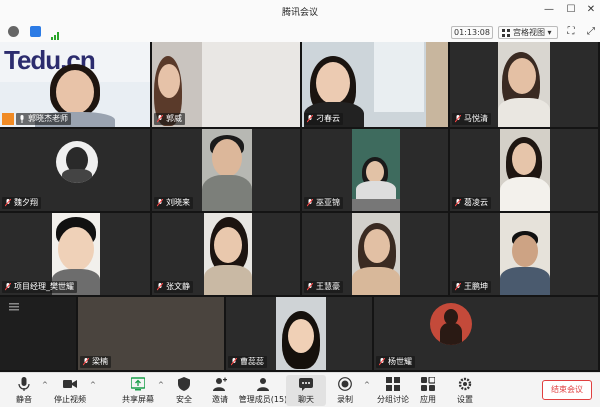 This screenshot has height=407, width=600. I want to click on participant-nametag: 葛凌云, so click(471, 203).